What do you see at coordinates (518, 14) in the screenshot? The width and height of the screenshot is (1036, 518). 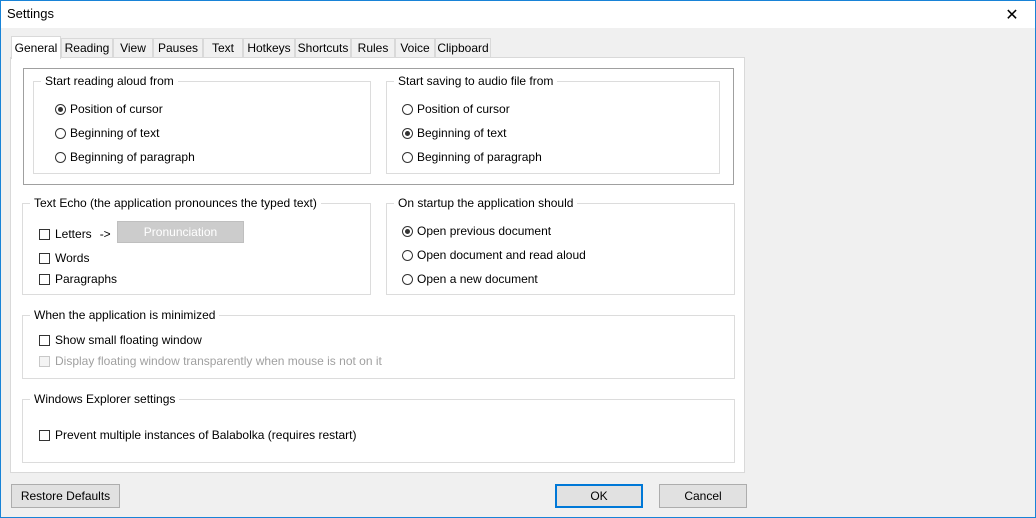 I see `title-bar: Settings ✕` at bounding box center [518, 14].